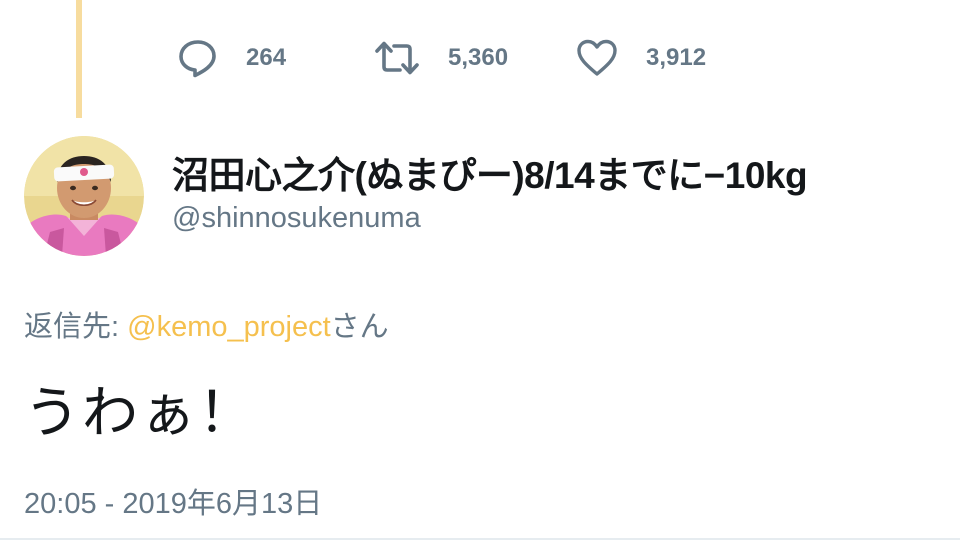 The height and width of the screenshot is (540, 960). I want to click on thread-line, so click(79, 59).